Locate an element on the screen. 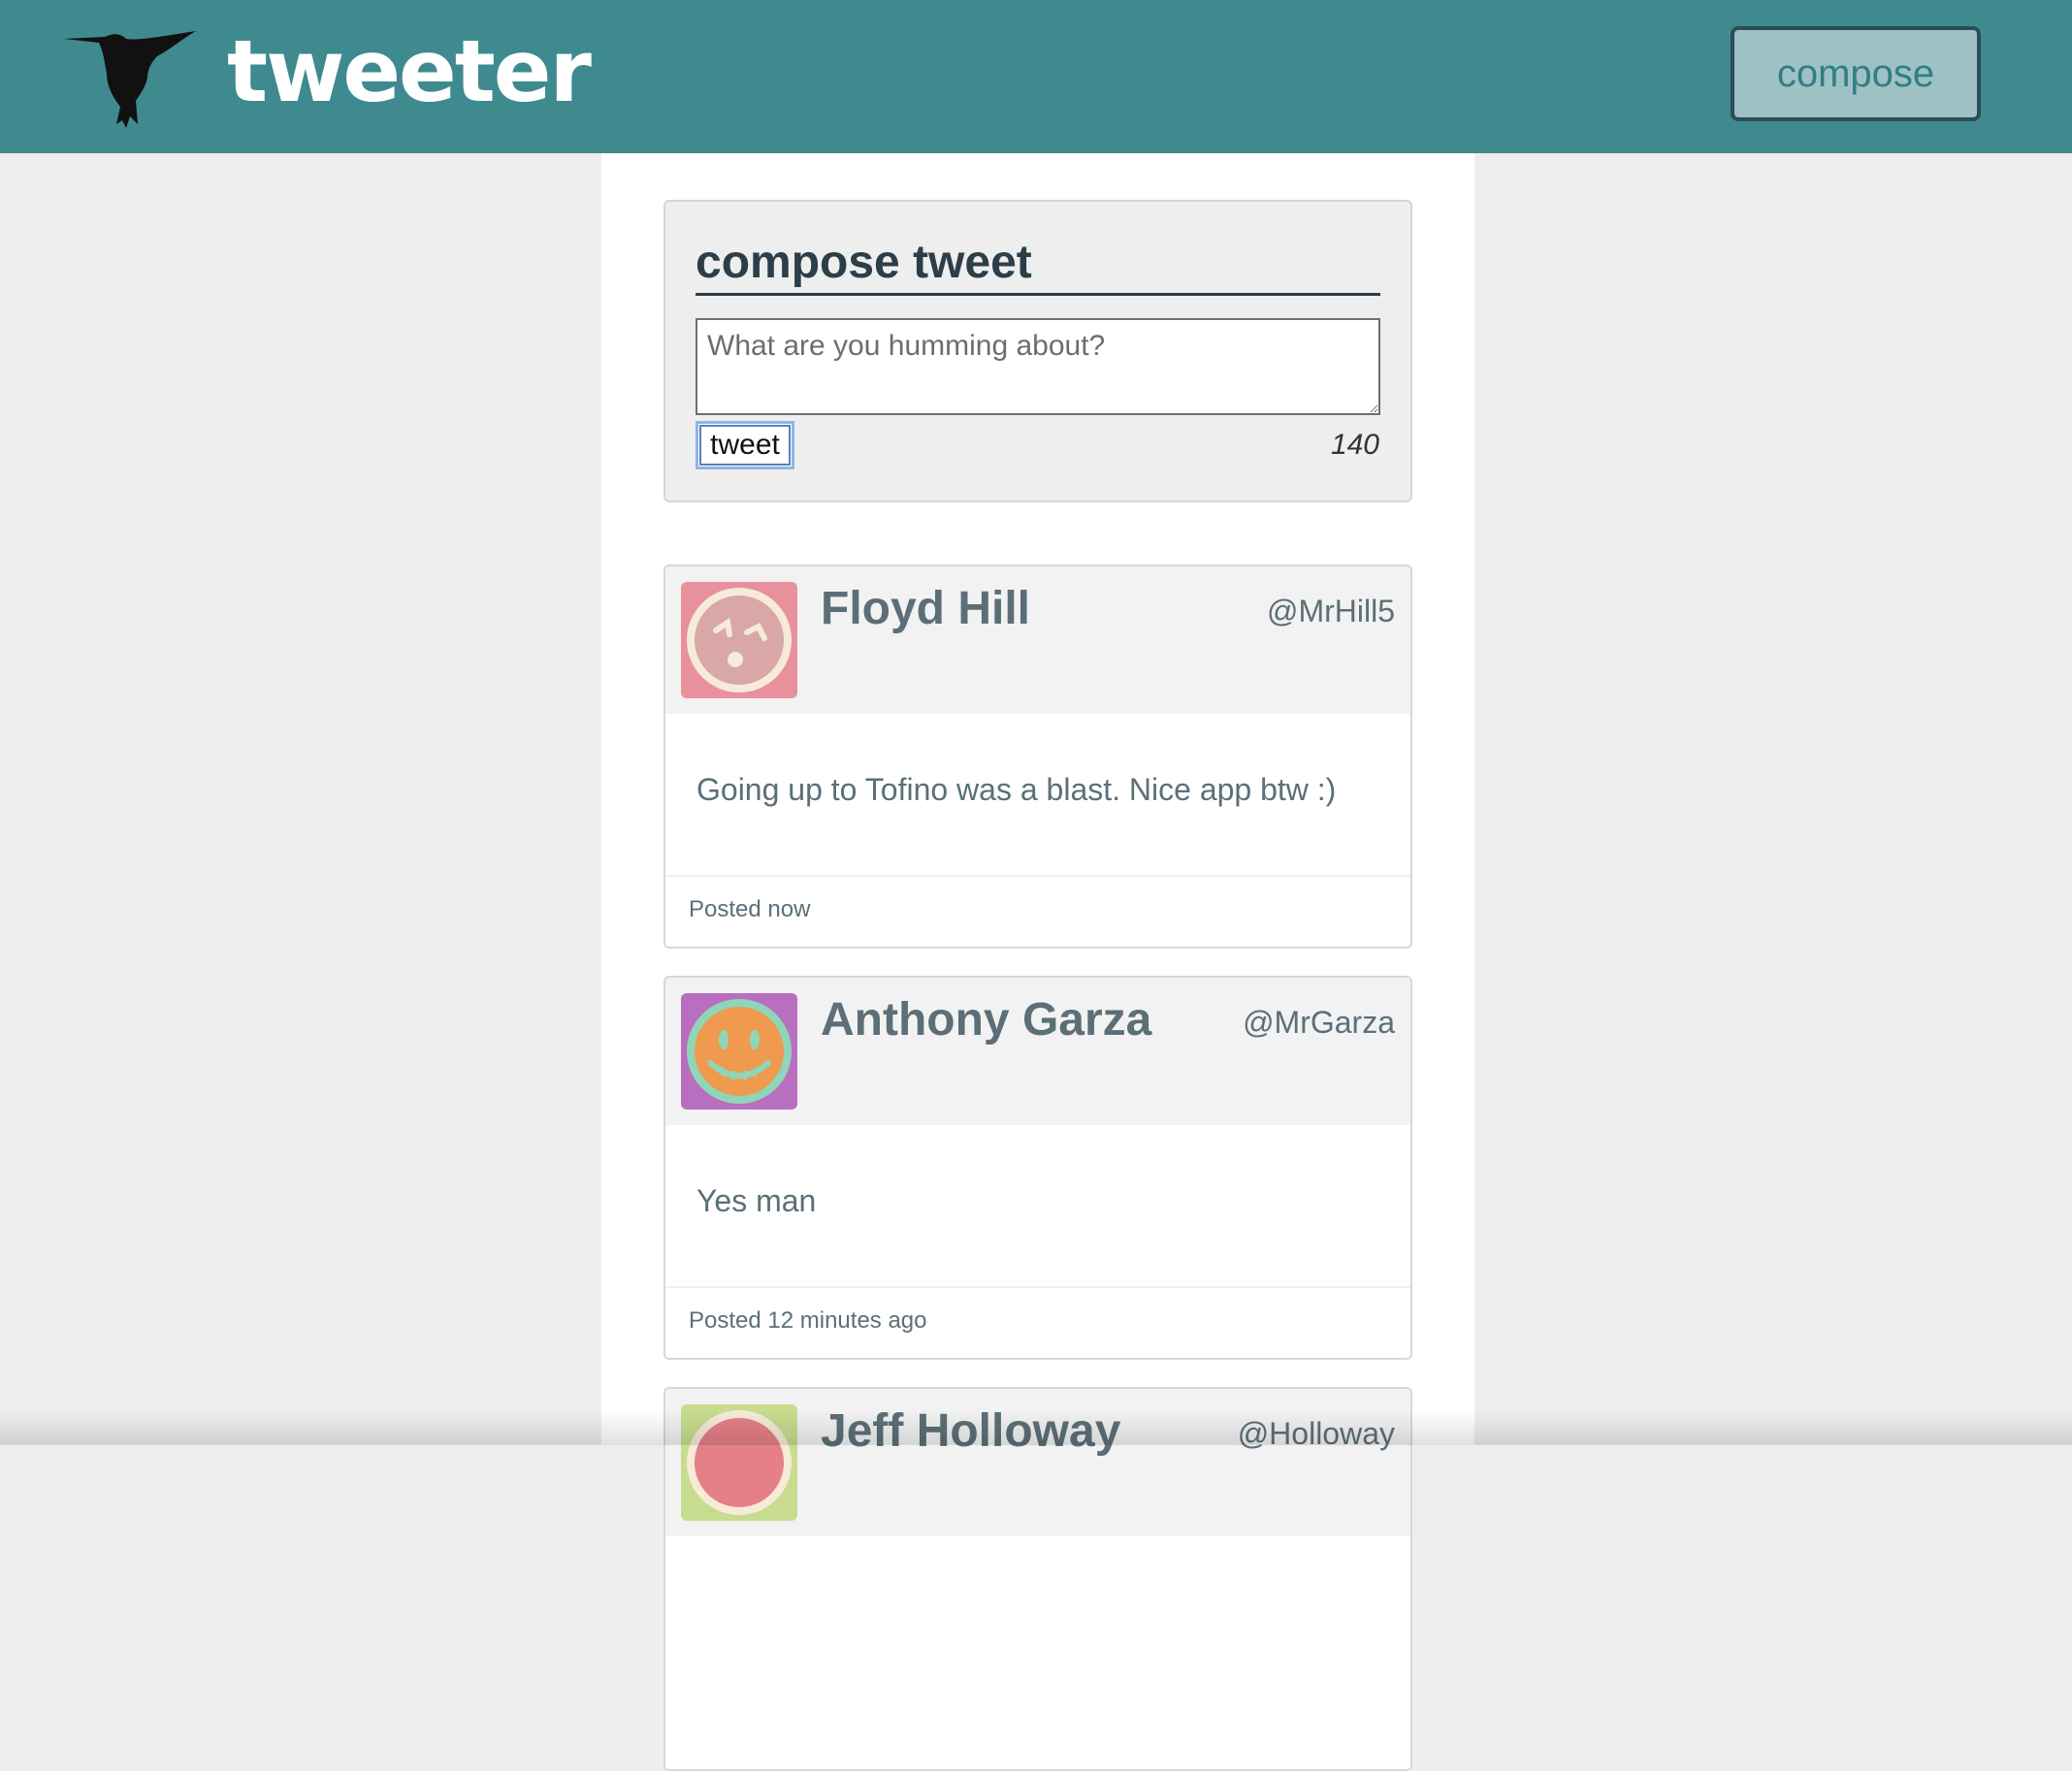 The image size is (2072, 1771). tweet-timestamp: Posted 12 minutes ago is located at coordinates (808, 1320).